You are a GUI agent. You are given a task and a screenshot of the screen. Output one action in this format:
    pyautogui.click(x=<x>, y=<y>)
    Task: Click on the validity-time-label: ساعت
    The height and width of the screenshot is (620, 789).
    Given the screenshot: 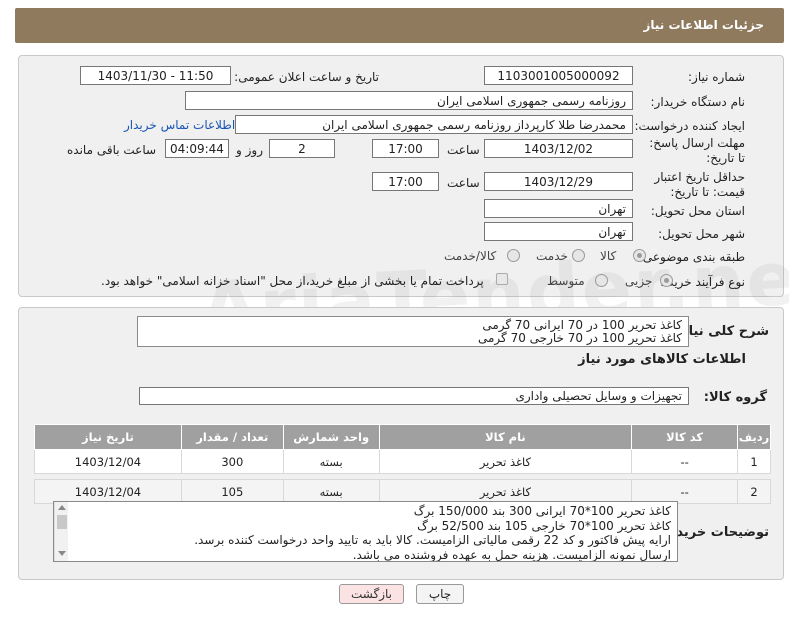 What is the action you would take?
    pyautogui.click(x=463, y=183)
    